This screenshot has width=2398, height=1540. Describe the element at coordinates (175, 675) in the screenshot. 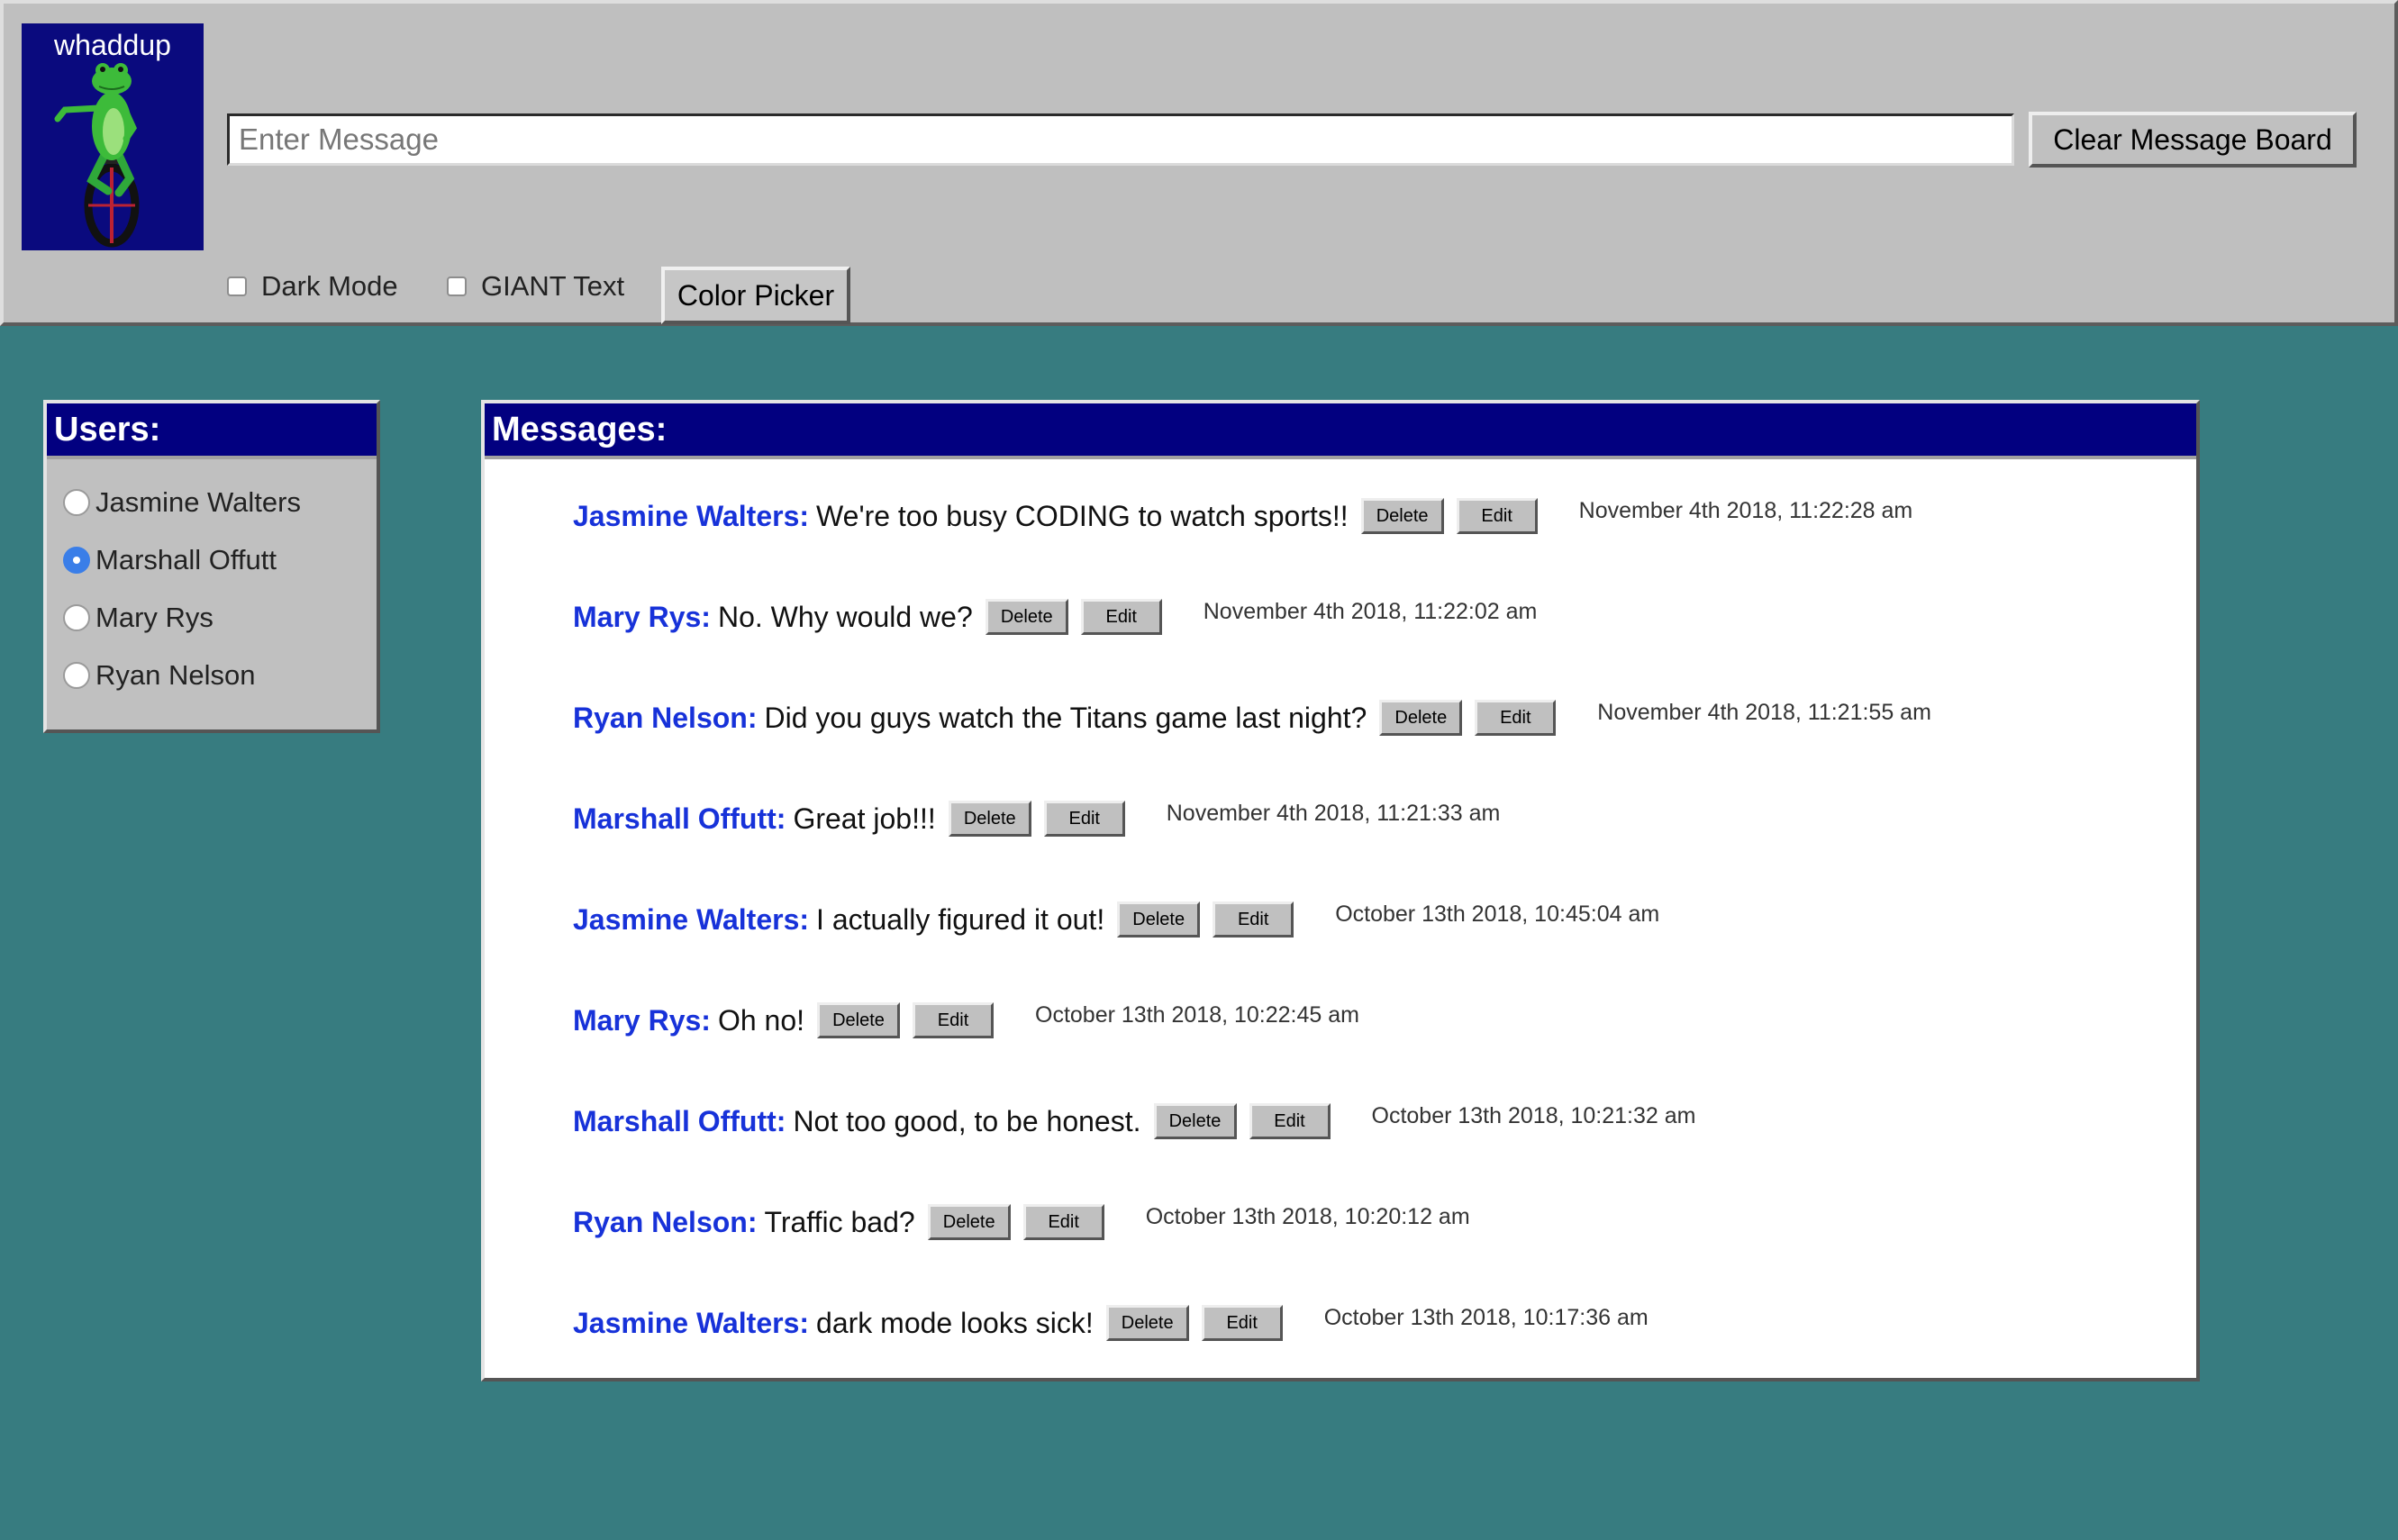

I see `user-name: Ryan Nelson` at that location.